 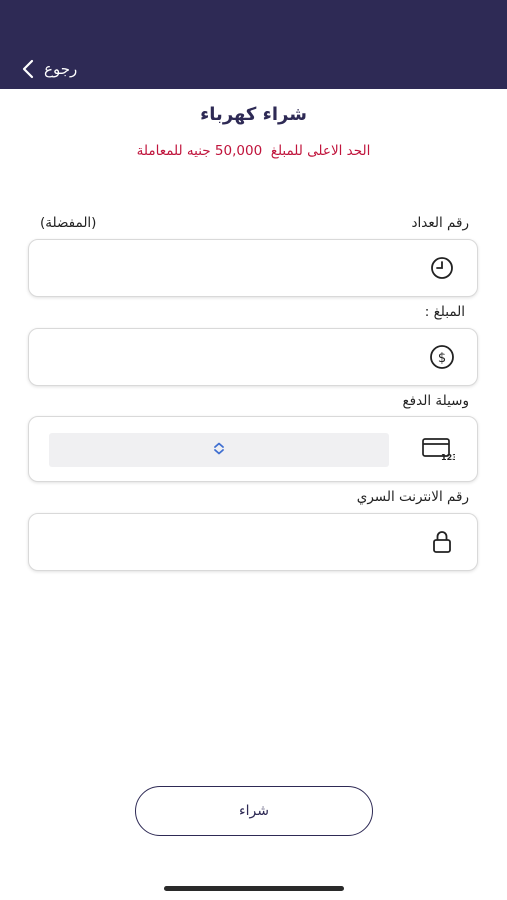 I want to click on internet-pin-field, so click(x=253, y=542).